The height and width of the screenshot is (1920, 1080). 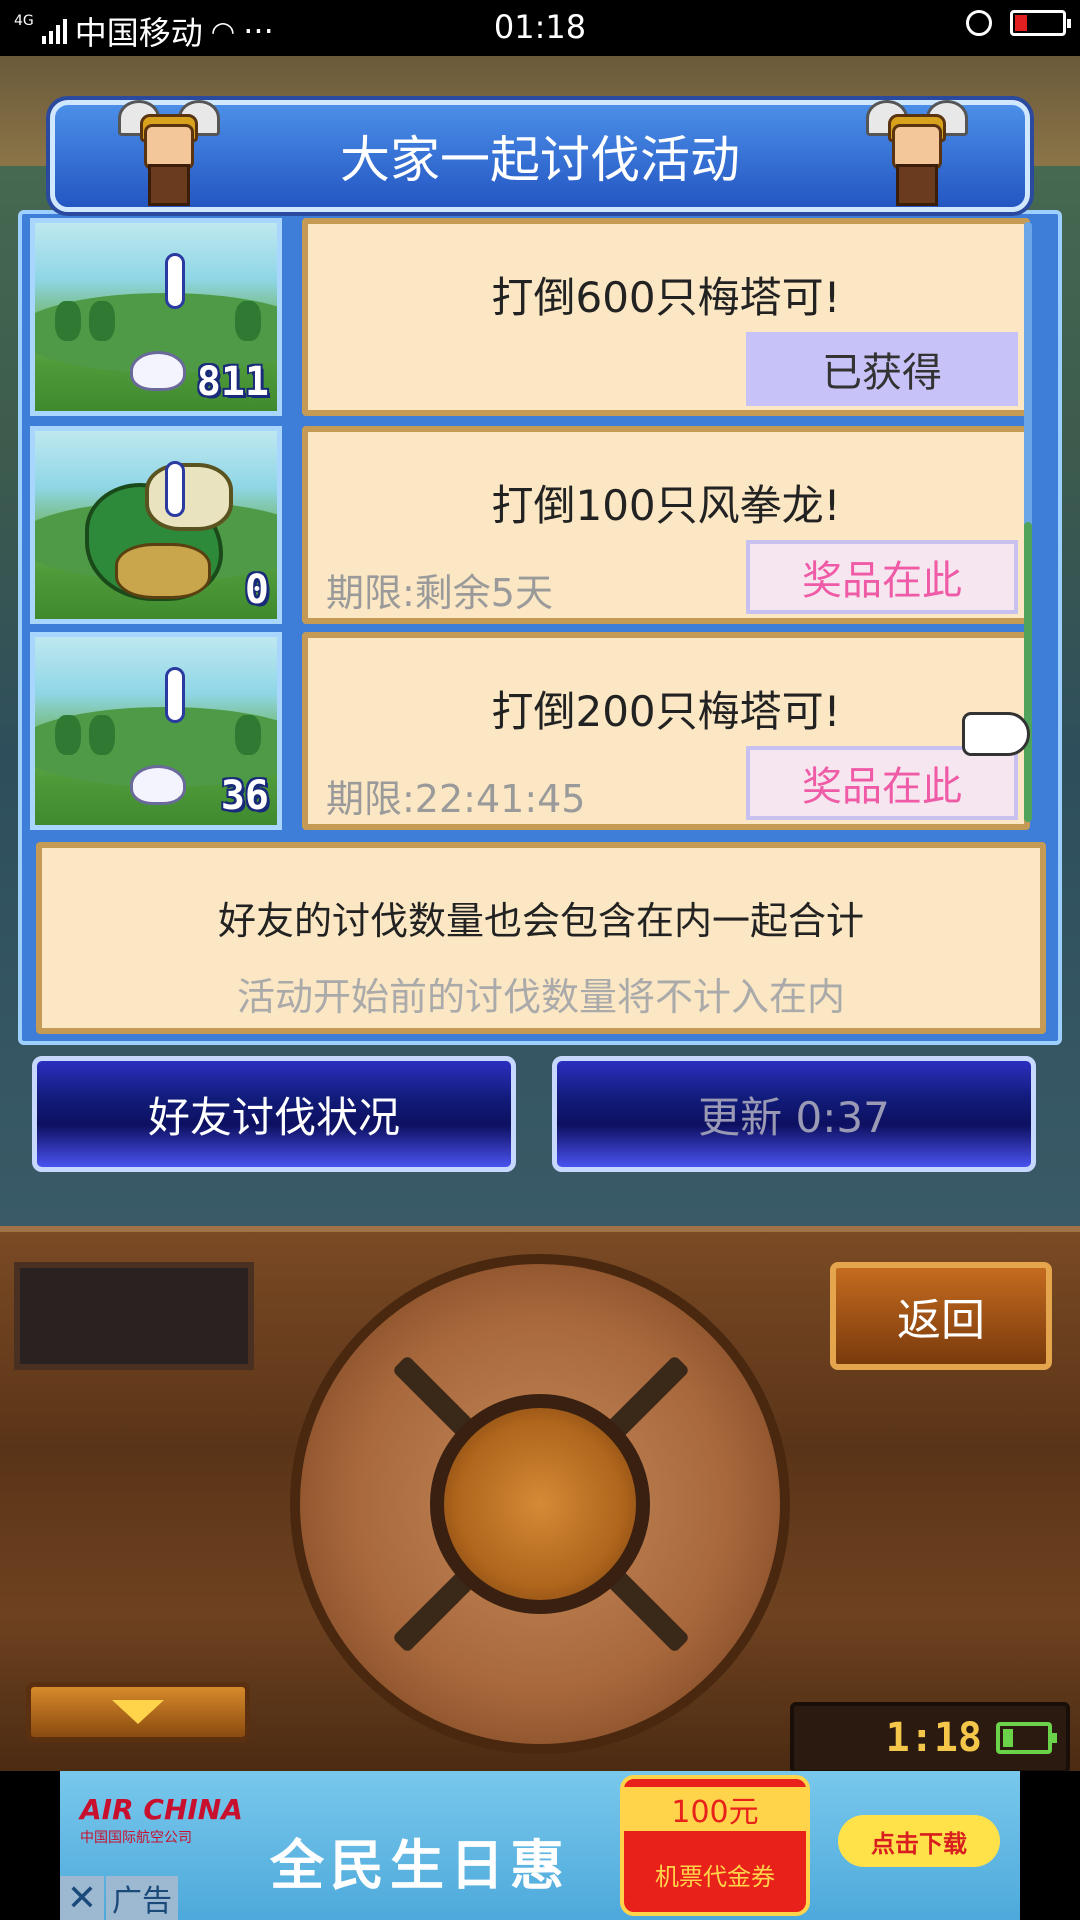 What do you see at coordinates (933, 1738) in the screenshot?
I see `clock-time: 1:18` at bounding box center [933, 1738].